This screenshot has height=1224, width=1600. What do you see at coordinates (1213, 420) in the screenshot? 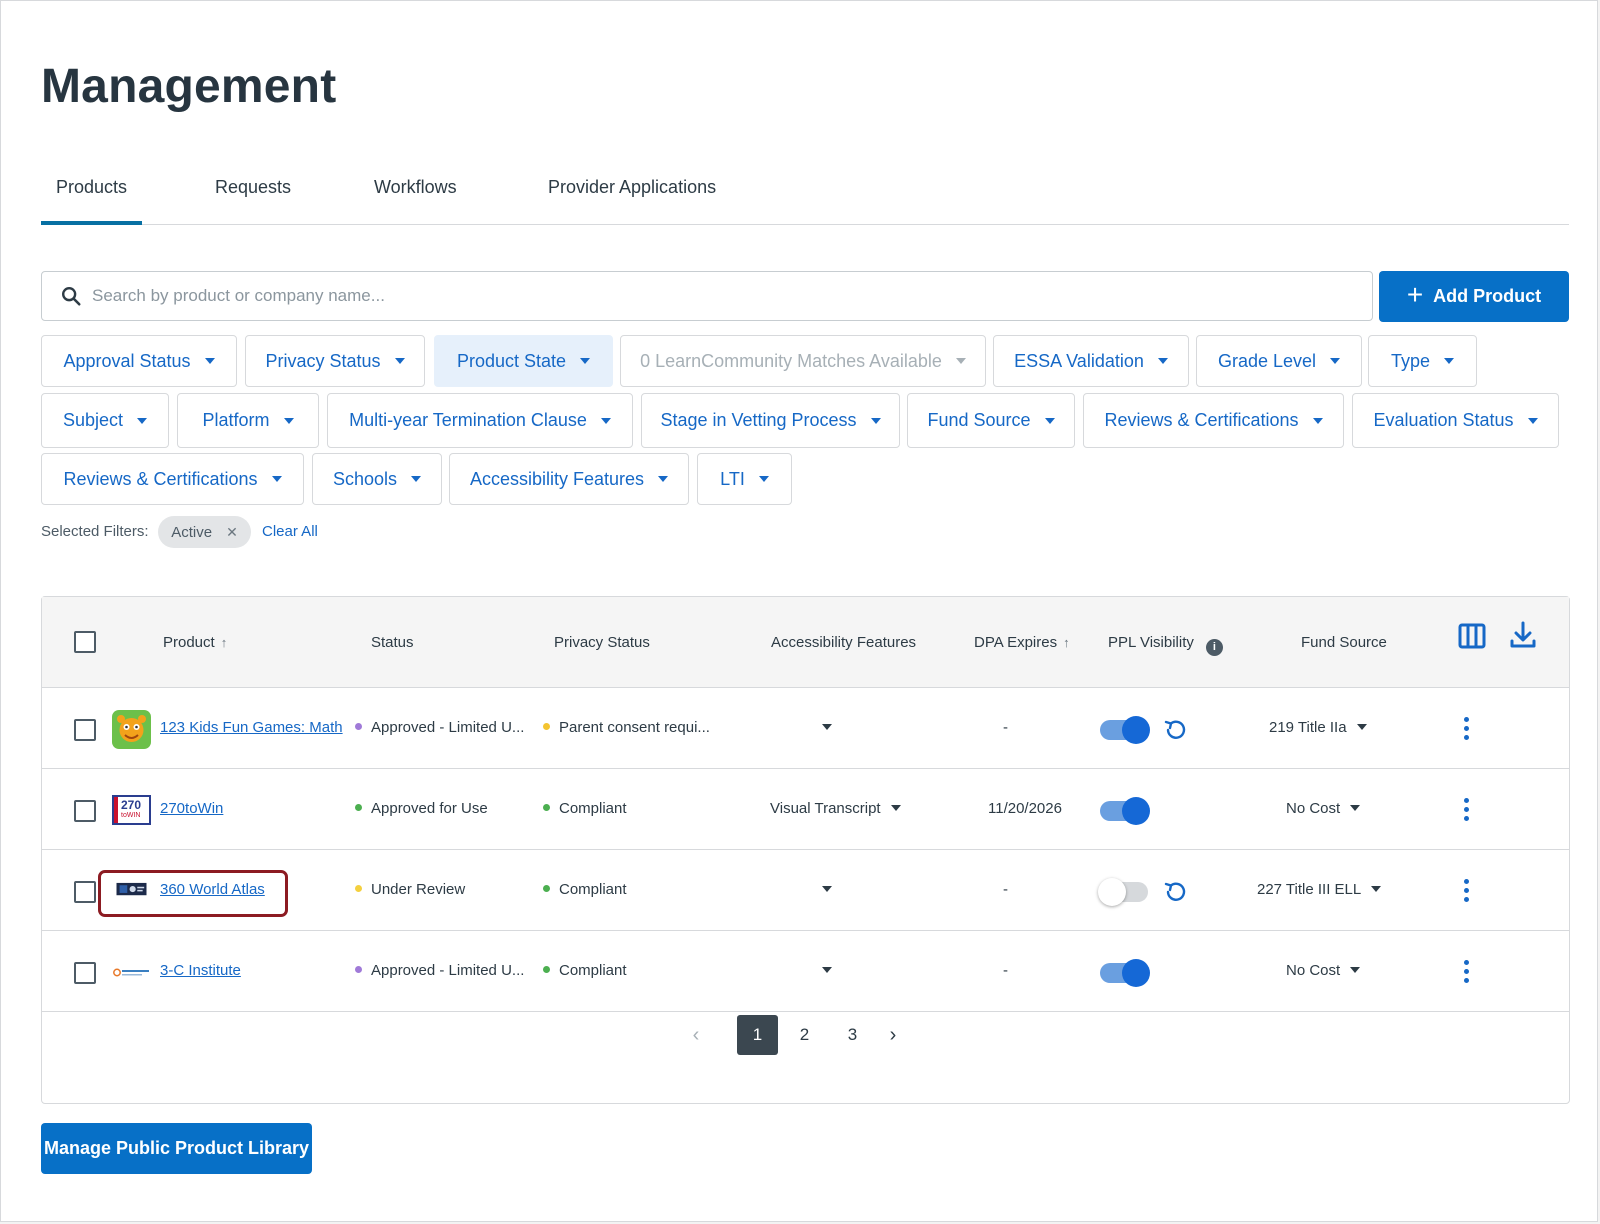
I see `filter-reviews-certifications: Reviews & Certifications` at bounding box center [1213, 420].